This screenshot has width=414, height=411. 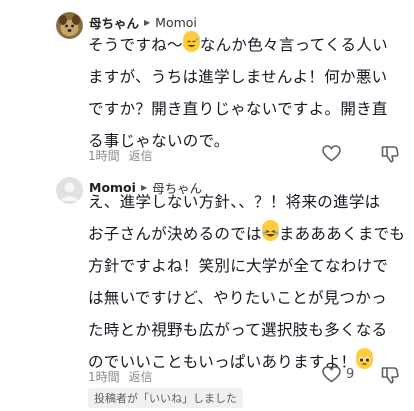 What do you see at coordinates (191, 41) in the screenshot?
I see `sweat-smile-emoji` at bounding box center [191, 41].